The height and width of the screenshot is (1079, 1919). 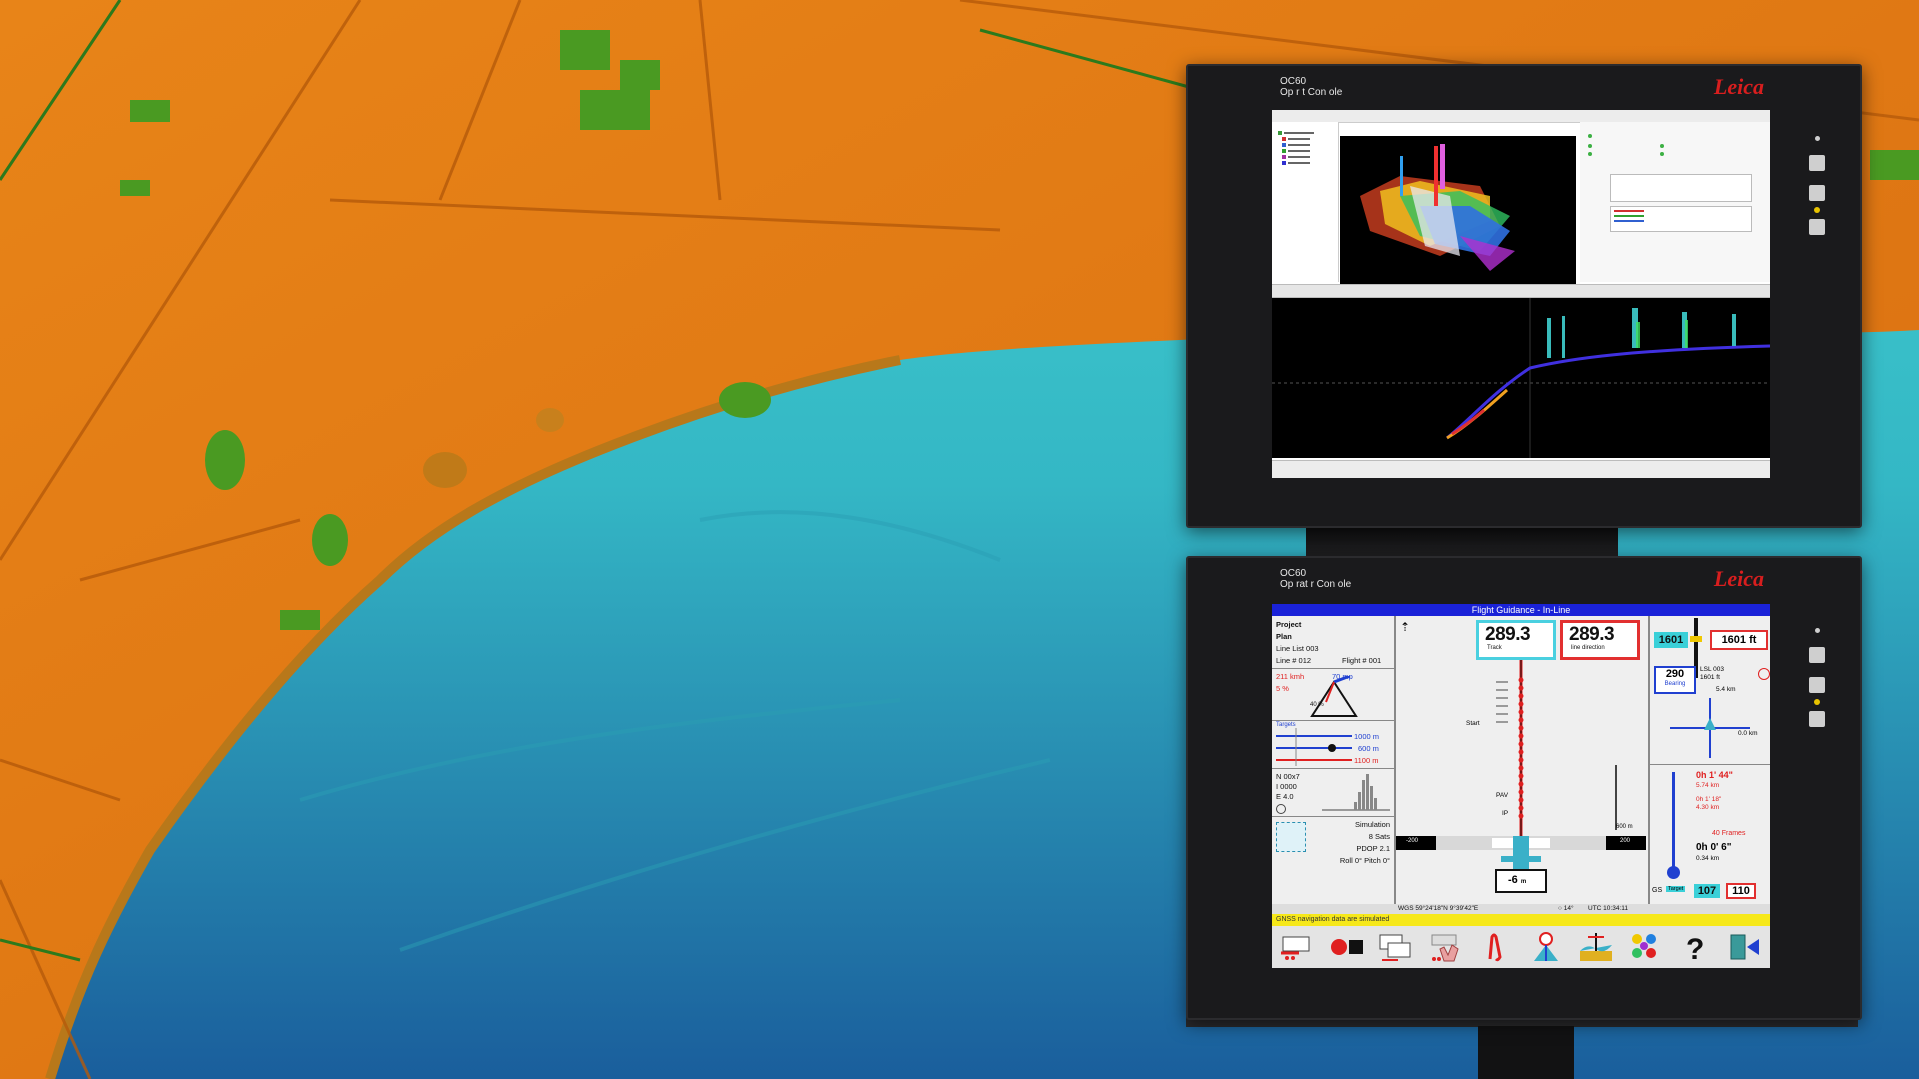 I want to click on function-toolbar: ?, so click(x=1521, y=947).